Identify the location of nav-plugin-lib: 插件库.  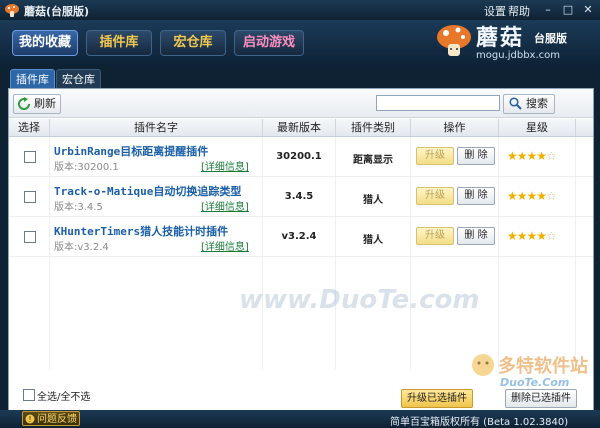
(119, 43).